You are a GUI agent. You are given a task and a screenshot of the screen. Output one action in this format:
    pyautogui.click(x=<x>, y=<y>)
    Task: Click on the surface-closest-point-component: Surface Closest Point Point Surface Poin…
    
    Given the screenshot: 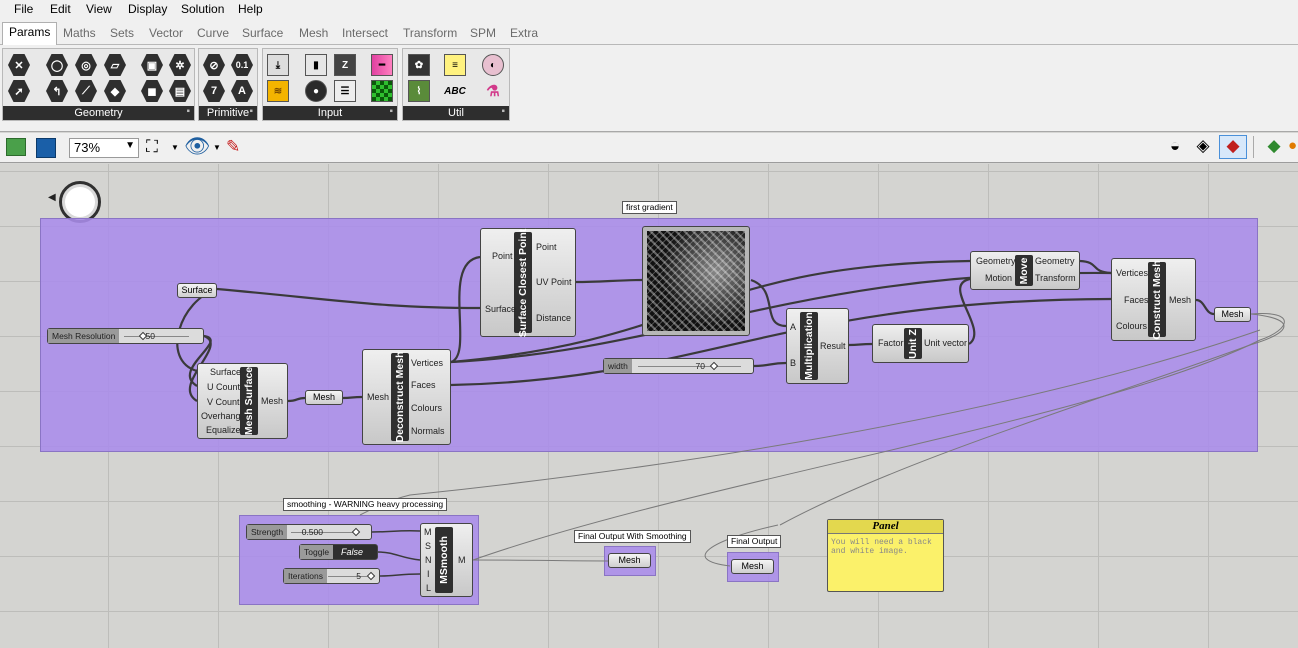 What is the action you would take?
    pyautogui.click(x=528, y=282)
    